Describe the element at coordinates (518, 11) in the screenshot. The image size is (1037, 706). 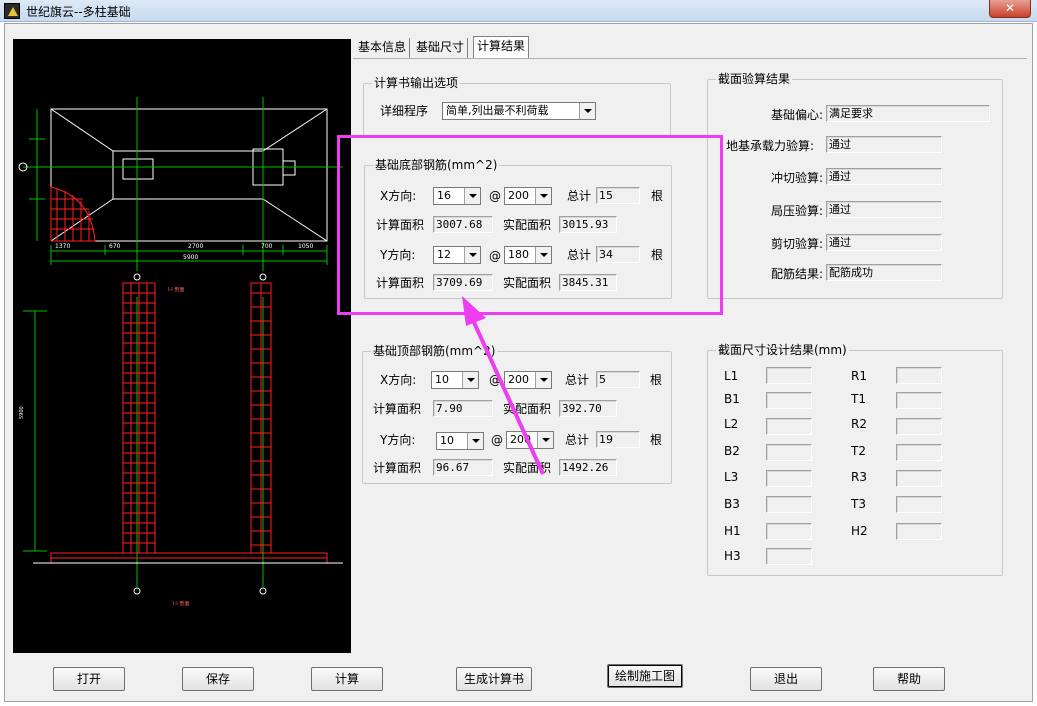
I see `title-bar: 世纪旗云--多柱基础 ✕` at that location.